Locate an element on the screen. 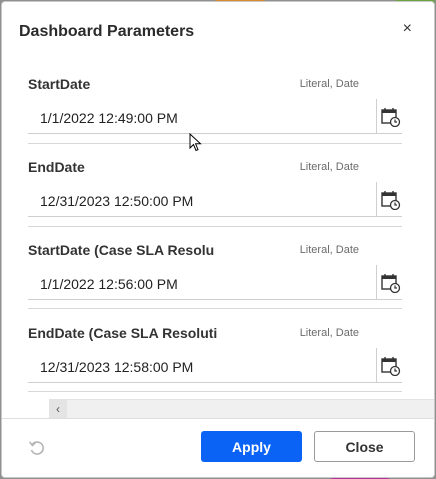  close-icon: × is located at coordinates (407, 29).